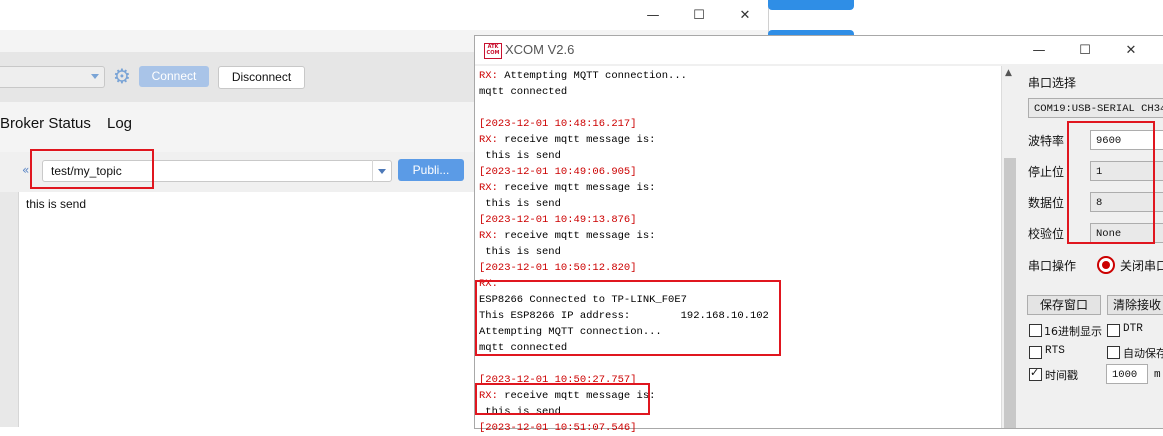  I want to click on topic-input: test/my_topic, so click(217, 171).